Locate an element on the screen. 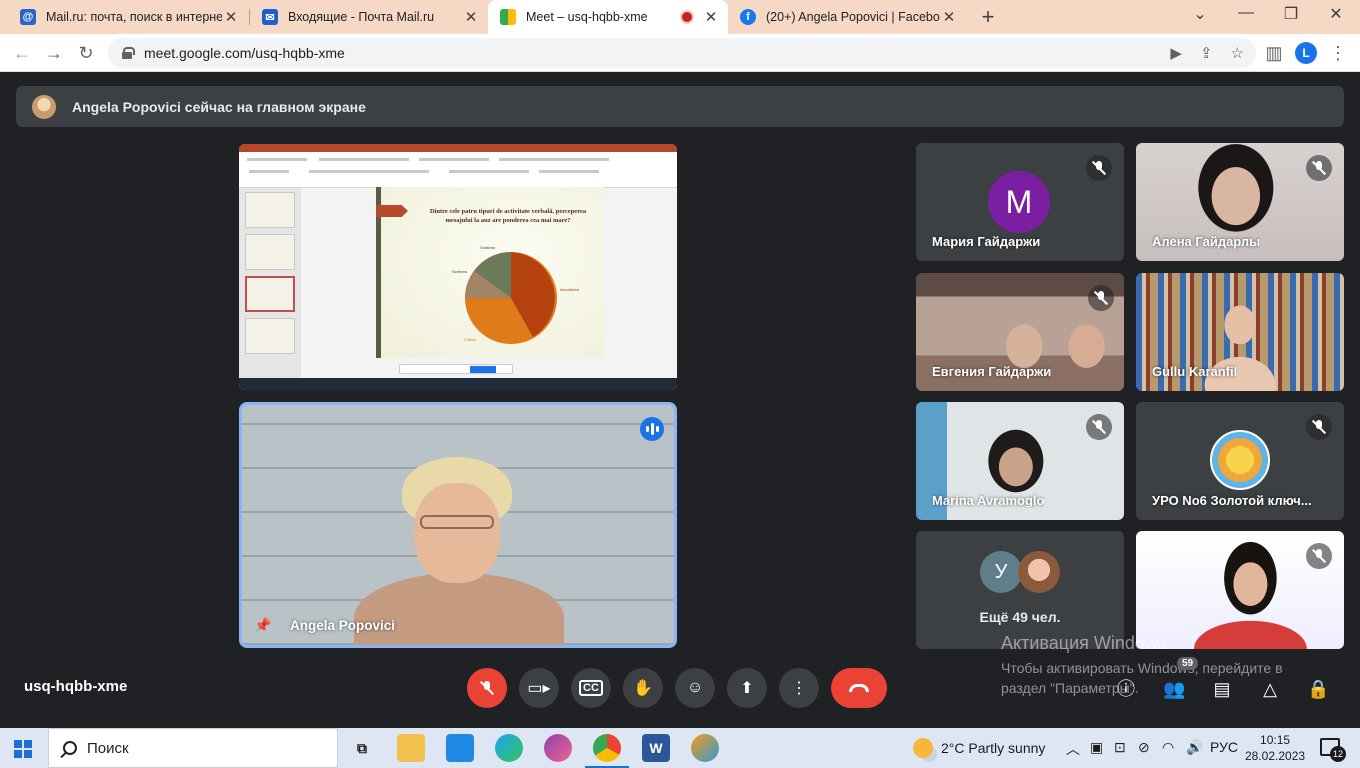 This screenshot has width=1360, height=768. leave-call-button is located at coordinates (859, 688).